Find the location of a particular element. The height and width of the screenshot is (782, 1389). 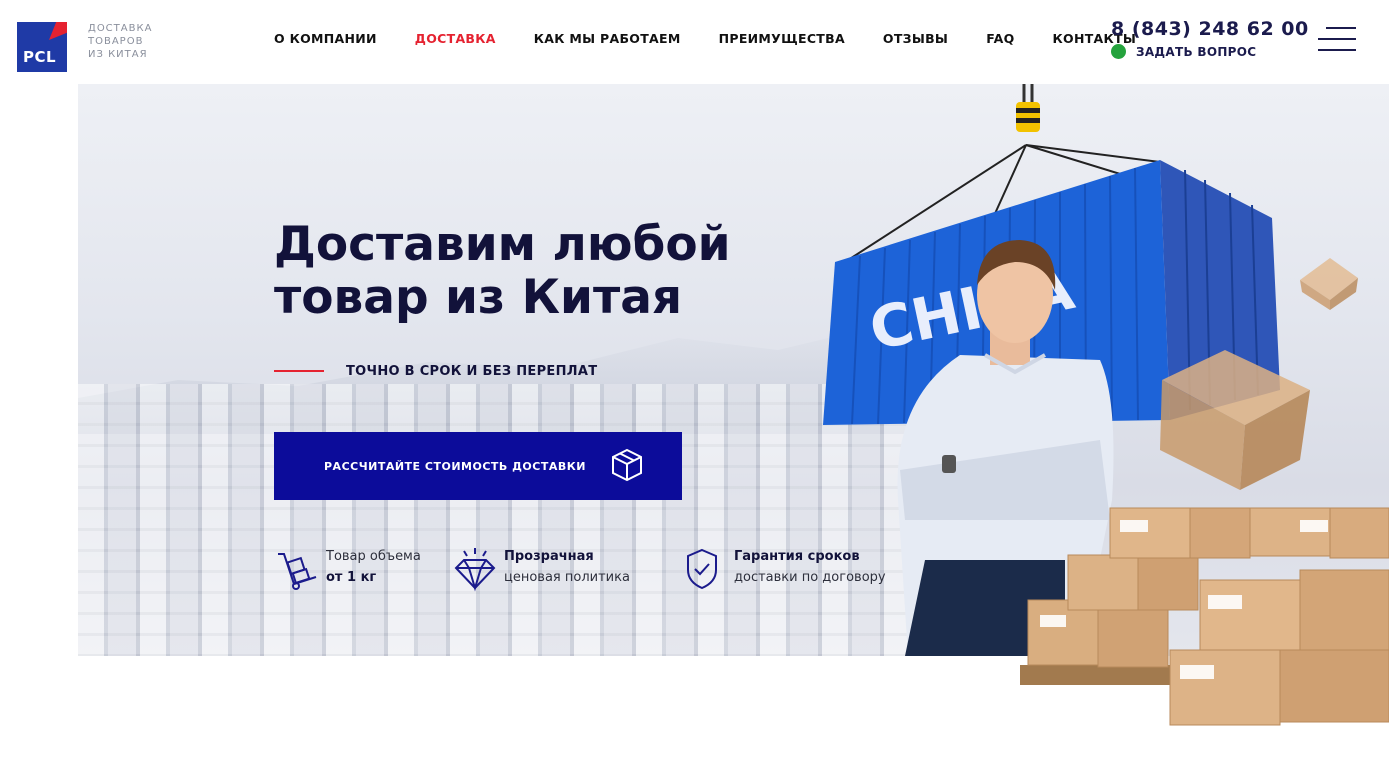

feature-volume-line1: Товар объема is located at coordinates (373, 556).